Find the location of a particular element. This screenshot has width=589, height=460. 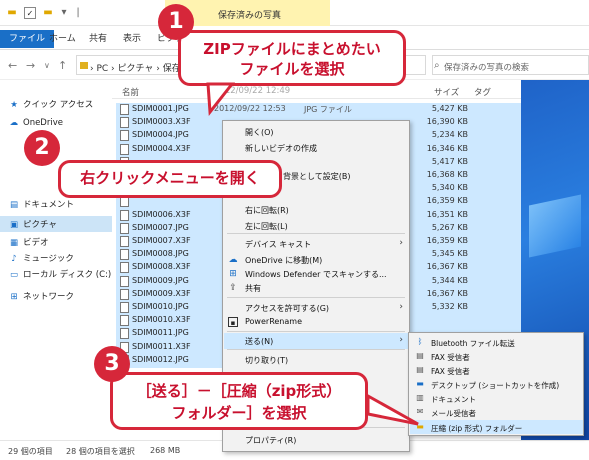

callout-2-line1: 右クリックメニューを開く is located at coordinates (170, 178).